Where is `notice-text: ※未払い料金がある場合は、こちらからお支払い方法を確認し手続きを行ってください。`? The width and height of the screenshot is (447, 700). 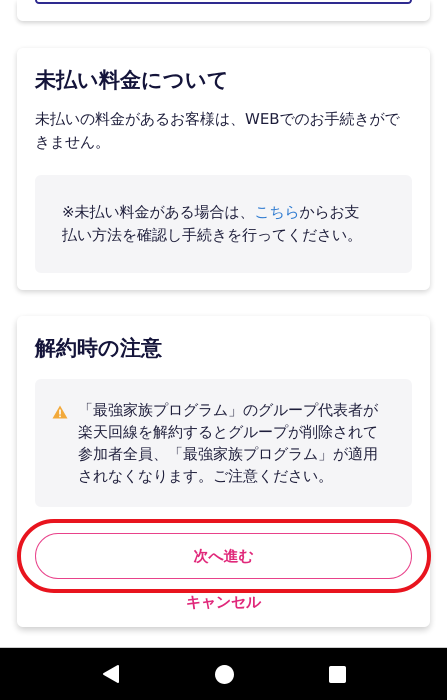
notice-text: ※未払い料金がある場合は、こちらからお支払い方法を確認し手続きを行ってください。 is located at coordinates (212, 224).